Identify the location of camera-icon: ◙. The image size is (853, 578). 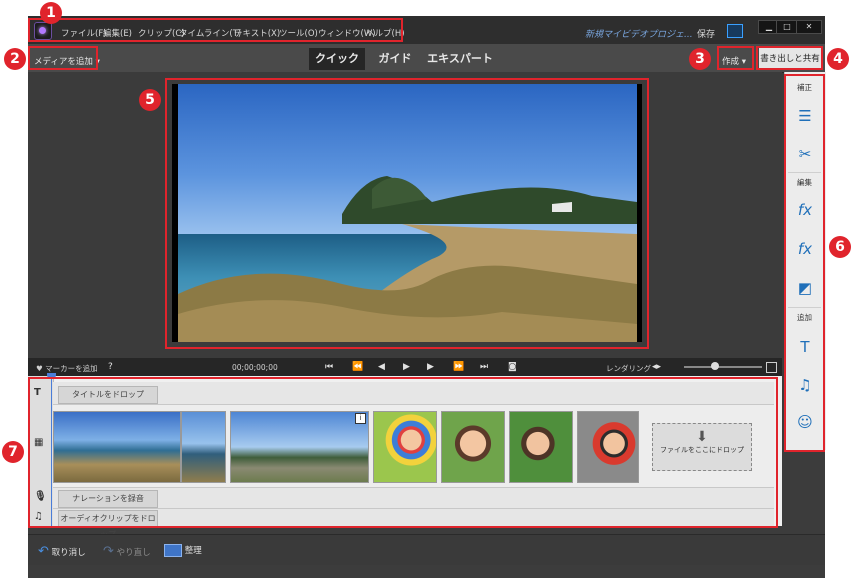
(512, 367).